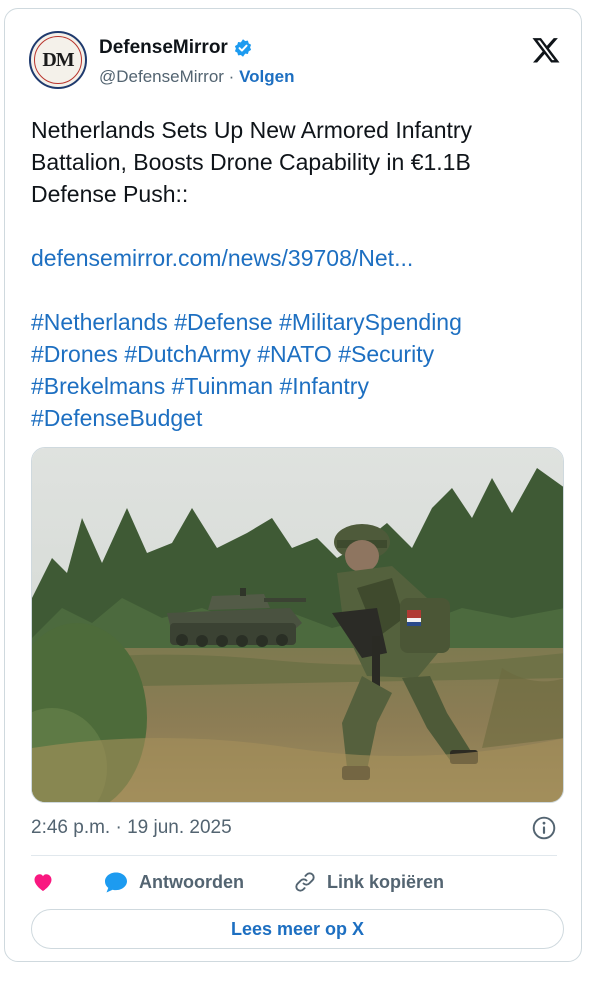  I want to click on reply-button: Antwoorden, so click(198, 882).